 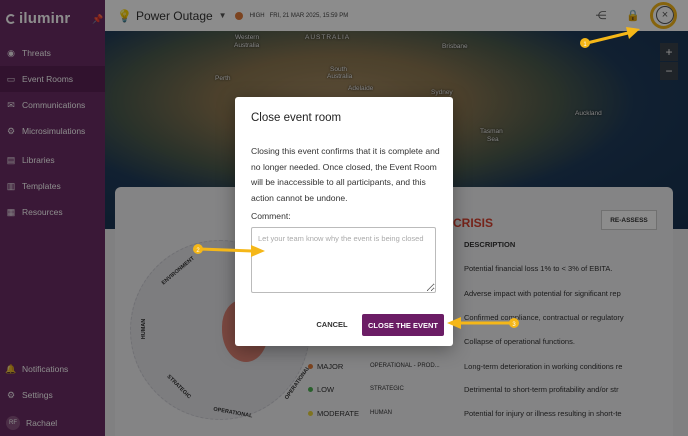 I want to click on annotation-arrow-3: 3, so click(x=483, y=323).